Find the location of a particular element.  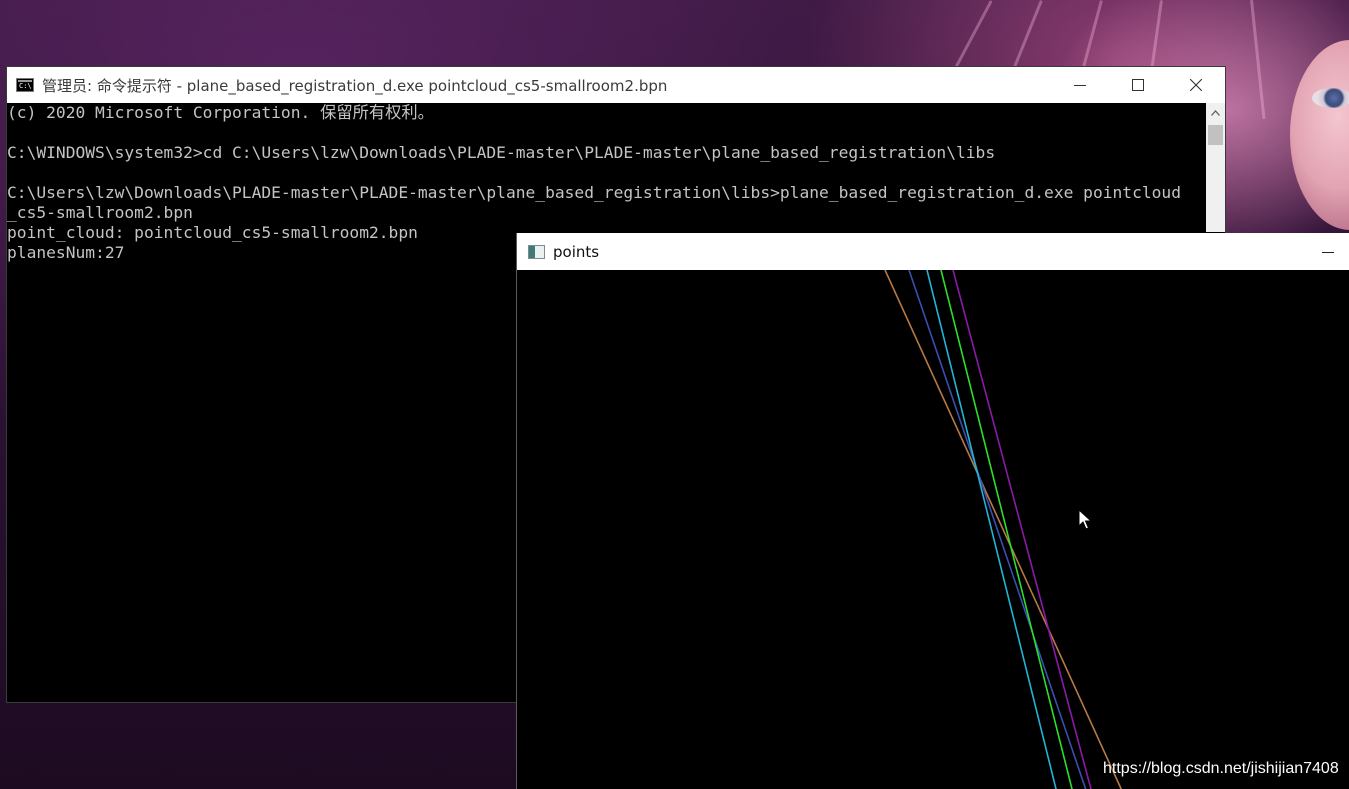

vertical-scrollbar is located at coordinates (1215, 167).